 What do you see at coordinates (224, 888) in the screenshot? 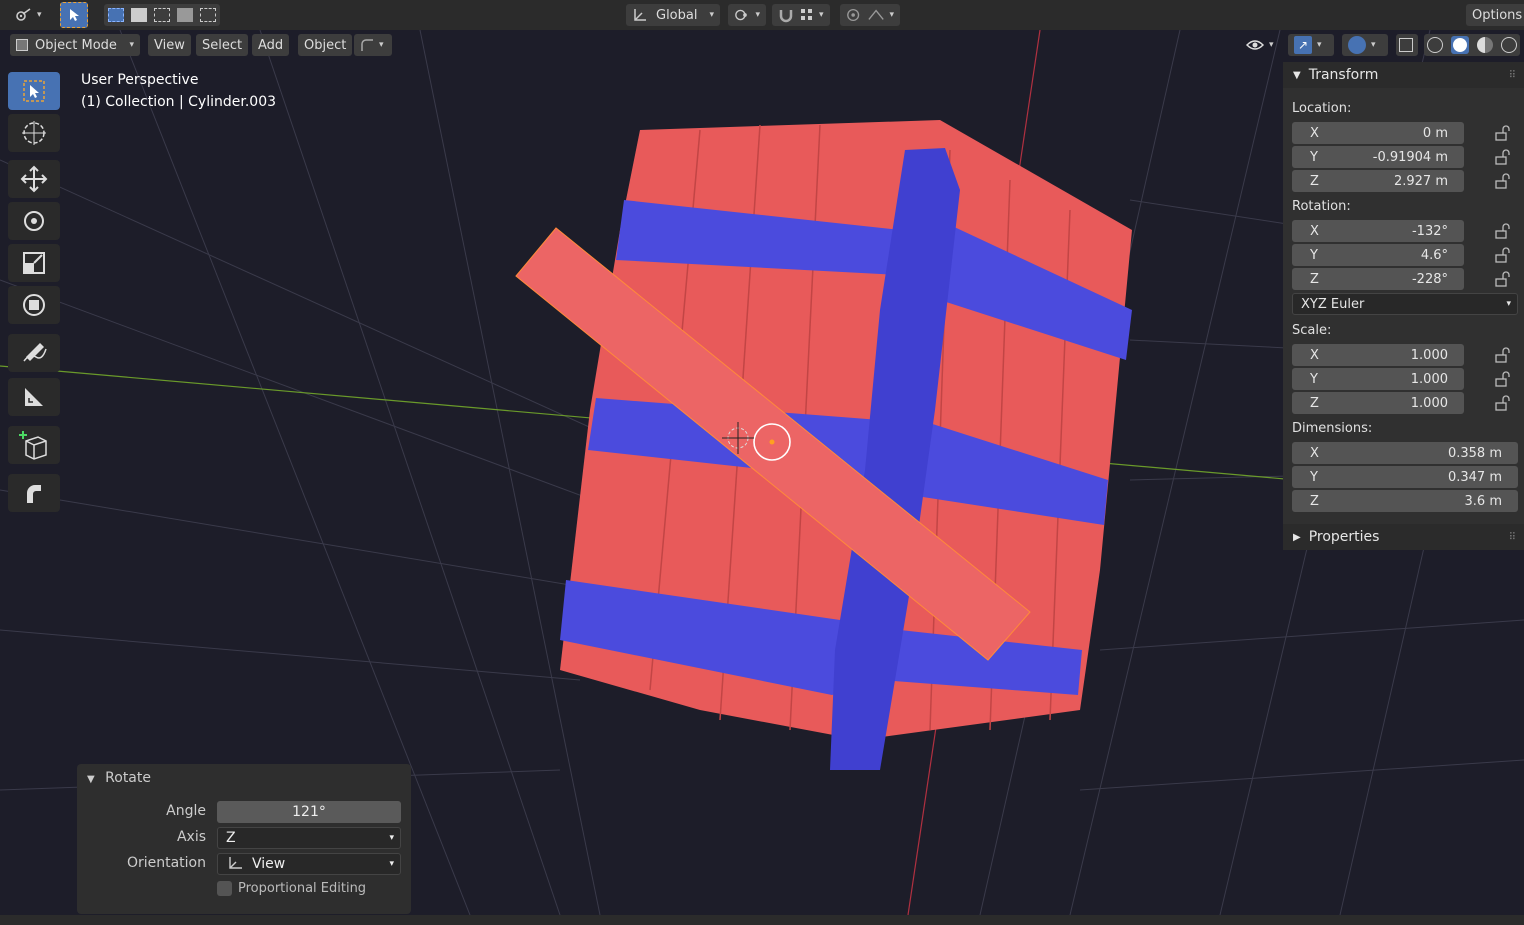
I see `checkbox-icon` at bounding box center [224, 888].